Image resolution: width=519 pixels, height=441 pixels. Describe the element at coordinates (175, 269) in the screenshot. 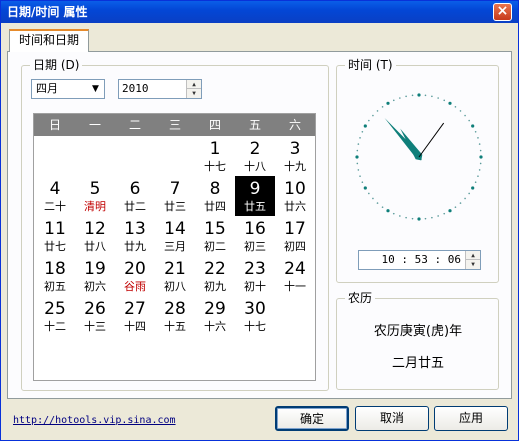

I see `day-number: 21` at that location.